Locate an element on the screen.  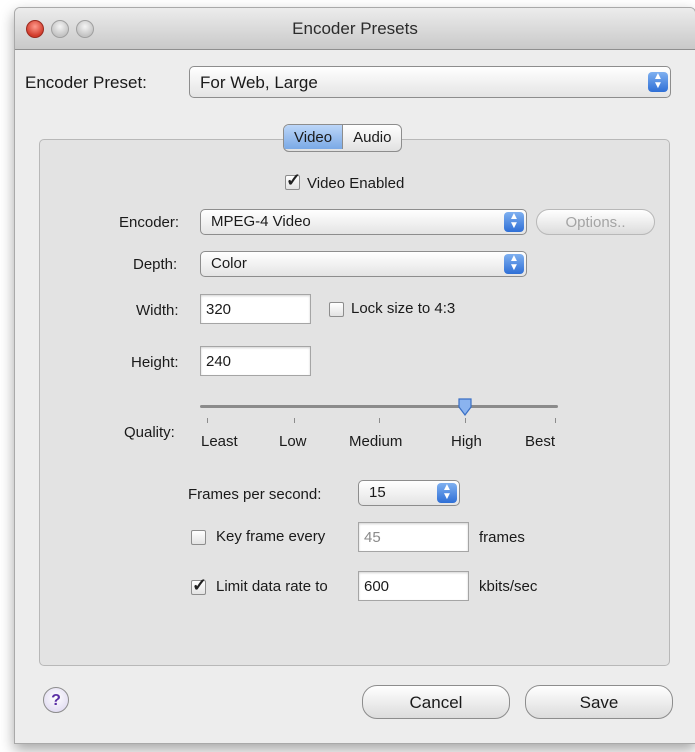
keyframe-field: 45 is located at coordinates (413, 537).